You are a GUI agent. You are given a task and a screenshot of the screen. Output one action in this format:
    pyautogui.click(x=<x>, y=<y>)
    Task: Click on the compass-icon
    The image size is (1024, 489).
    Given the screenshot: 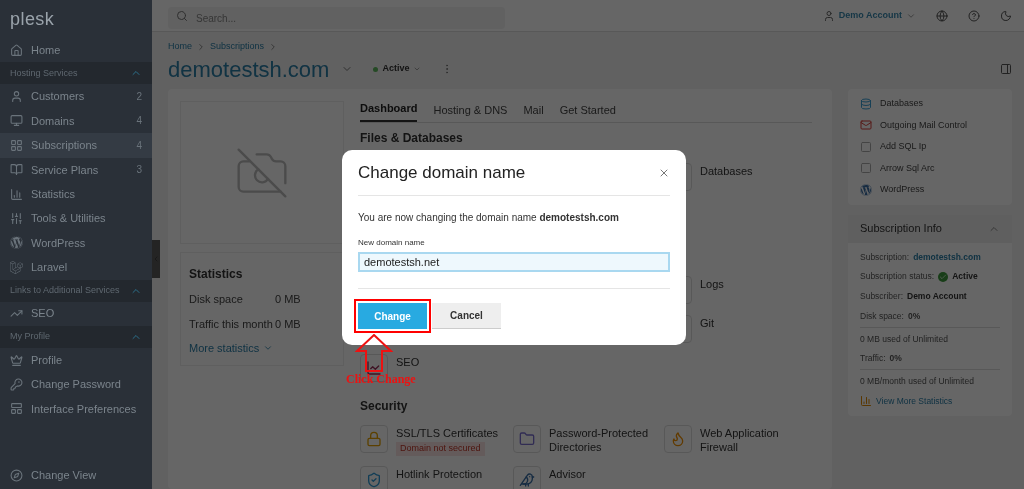 What is the action you would take?
    pyautogui.click(x=16, y=475)
    